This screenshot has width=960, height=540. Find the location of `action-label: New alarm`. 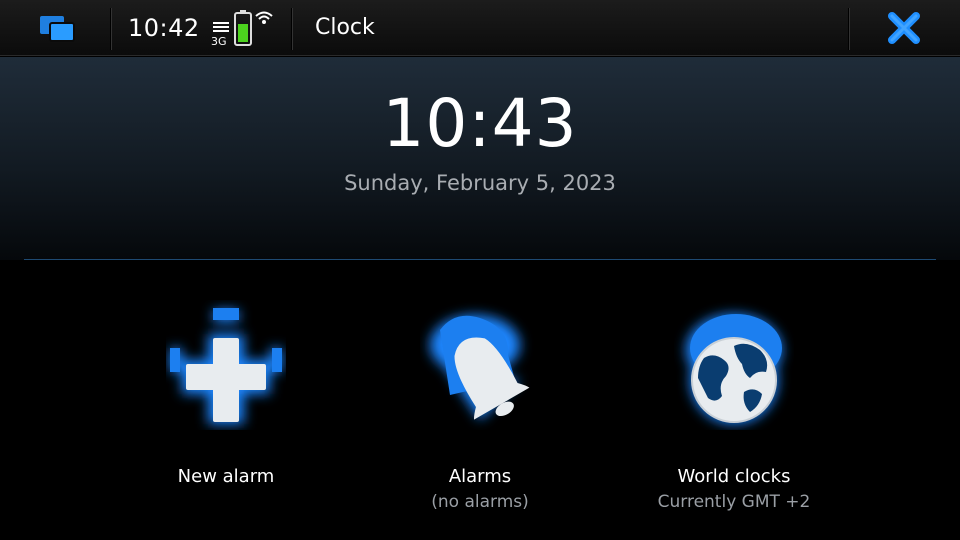

action-label: New alarm is located at coordinates (226, 476).